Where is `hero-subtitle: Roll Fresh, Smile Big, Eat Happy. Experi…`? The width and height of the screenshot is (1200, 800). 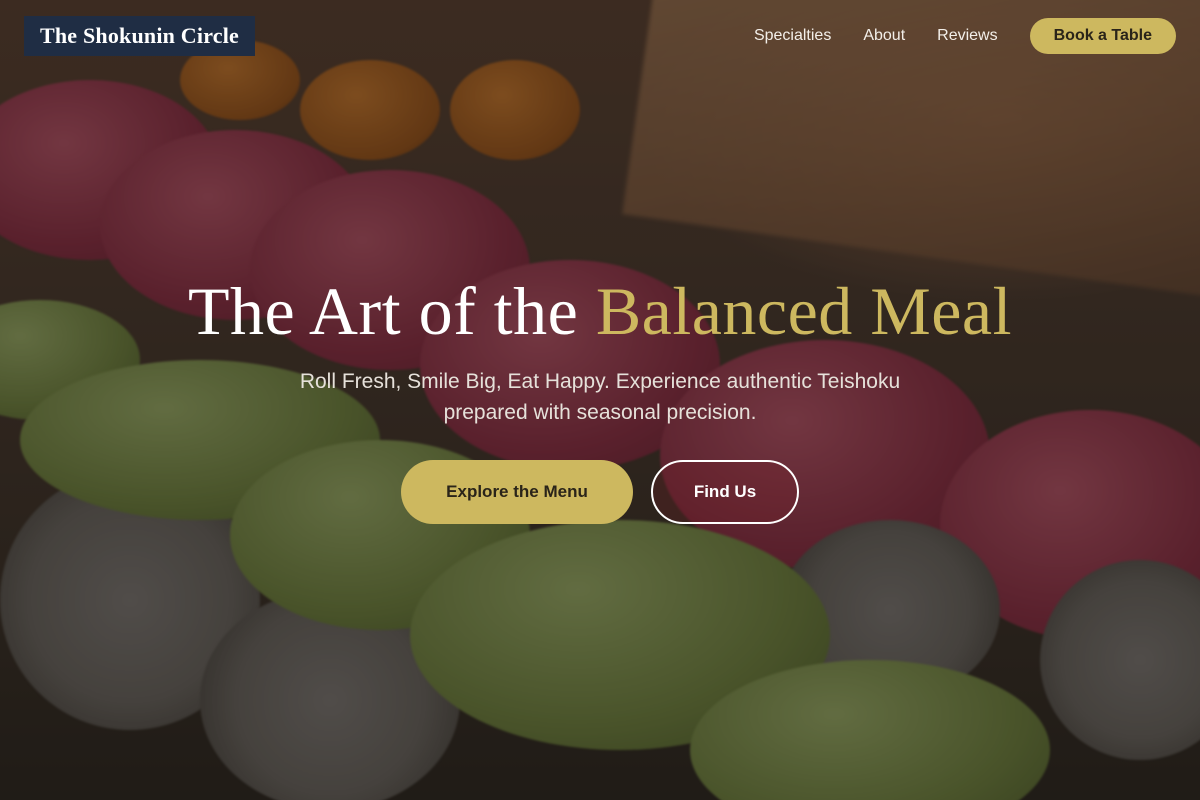
hero-subtitle: Roll Fresh, Smile Big, Eat Happy. Experi… is located at coordinates (600, 397).